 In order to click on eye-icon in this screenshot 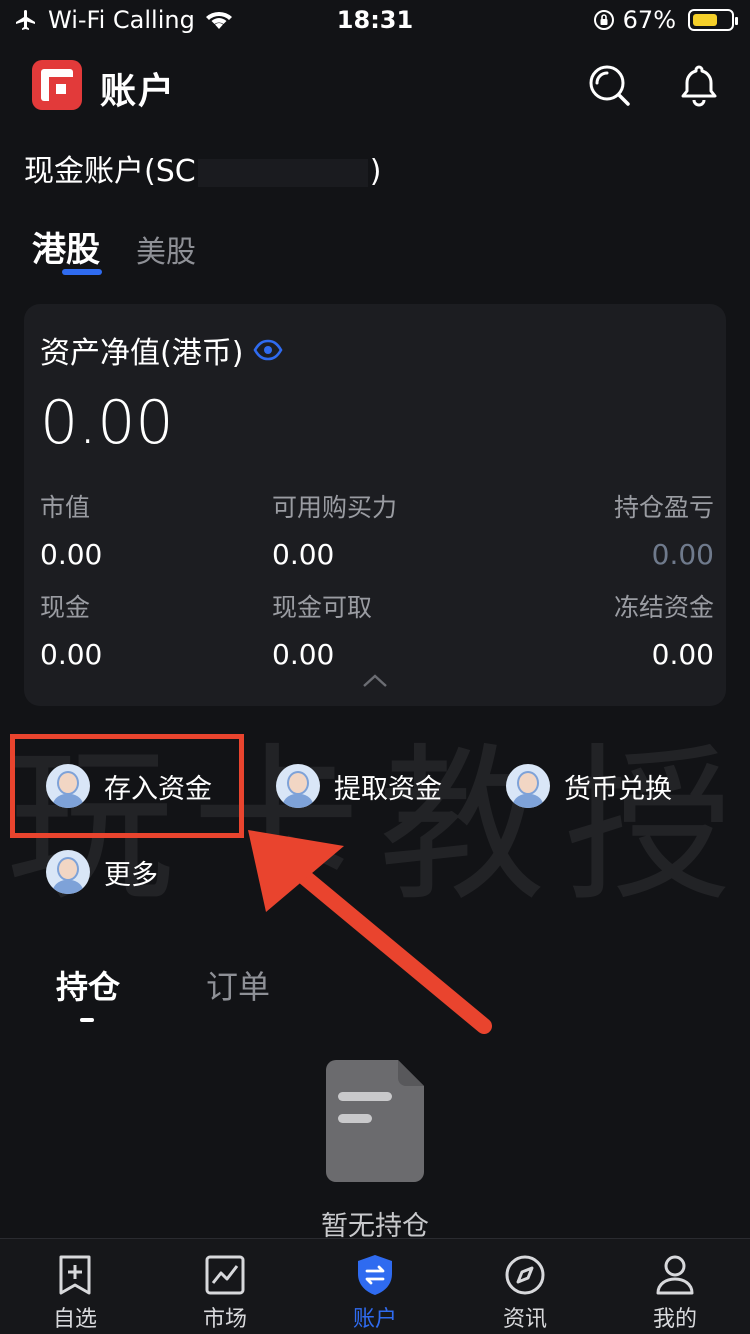, I will do `click(268, 350)`.